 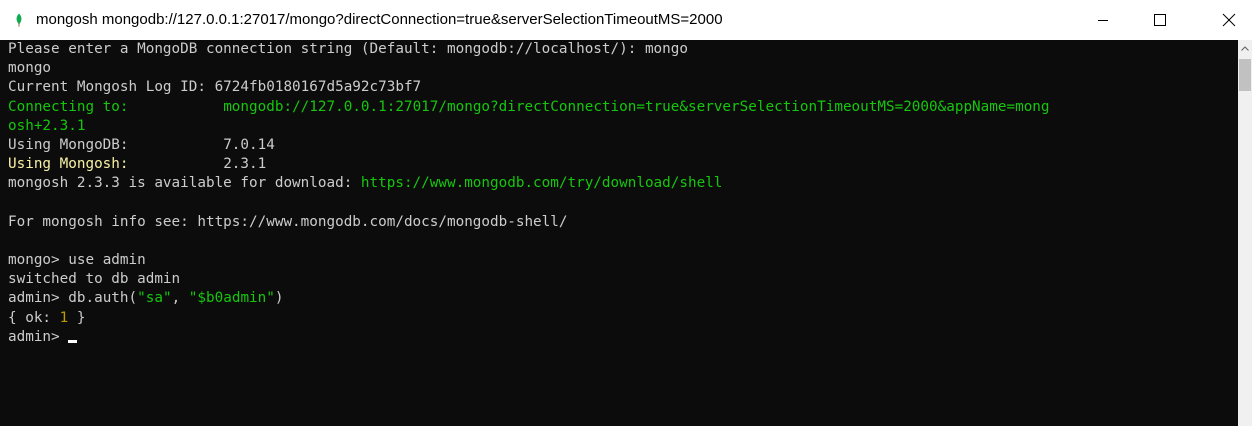 What do you see at coordinates (623, 337) in the screenshot?
I see `active-prompt-line: admin>` at bounding box center [623, 337].